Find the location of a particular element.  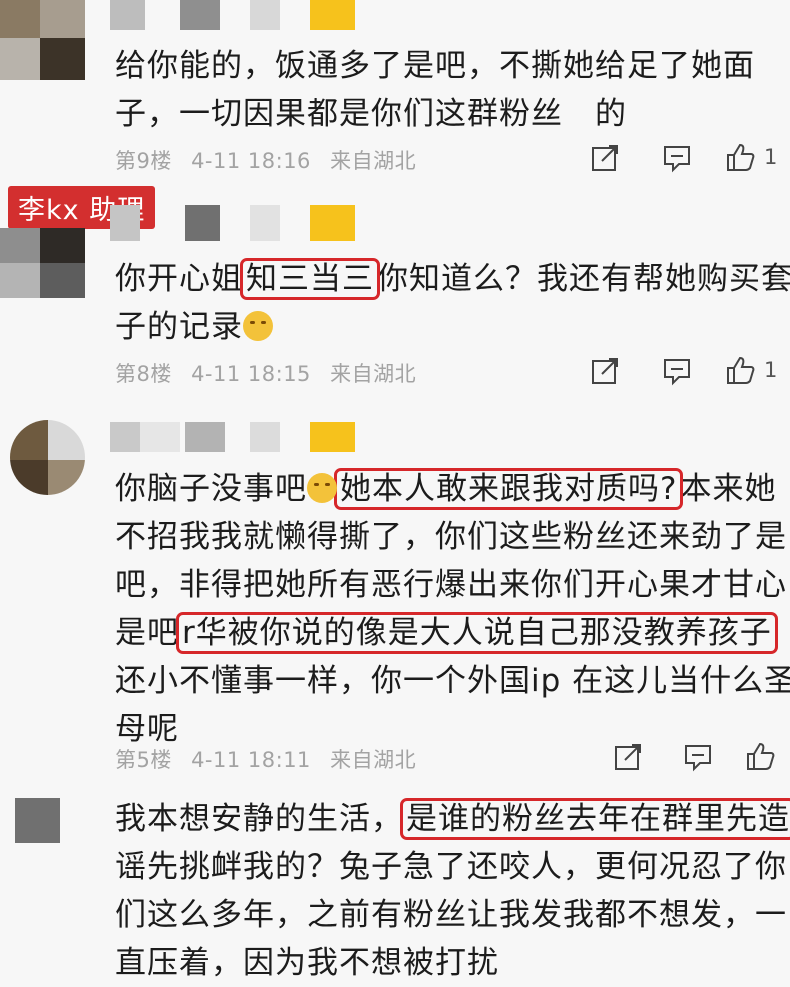

comment-time: 4-11 18:11 is located at coordinates (251, 760).